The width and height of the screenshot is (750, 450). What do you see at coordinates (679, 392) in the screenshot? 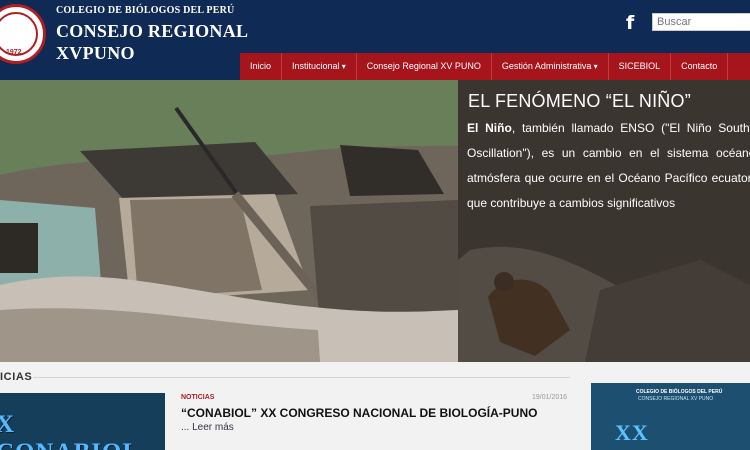
I see `banner-college-name: COLEGIO DE BIÓLOGOS DEL PERÚ` at bounding box center [679, 392].